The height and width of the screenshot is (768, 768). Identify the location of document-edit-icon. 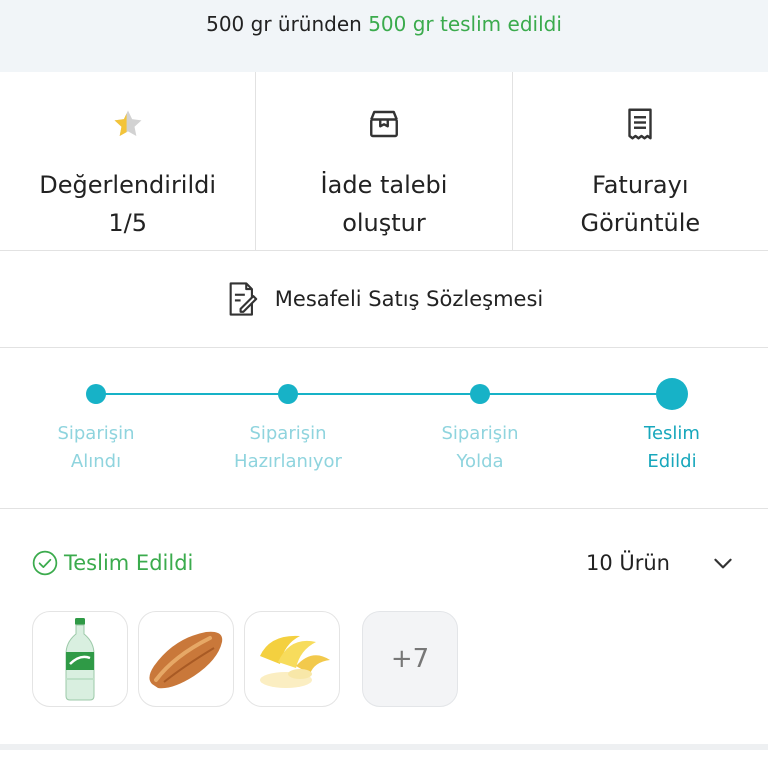
(243, 299).